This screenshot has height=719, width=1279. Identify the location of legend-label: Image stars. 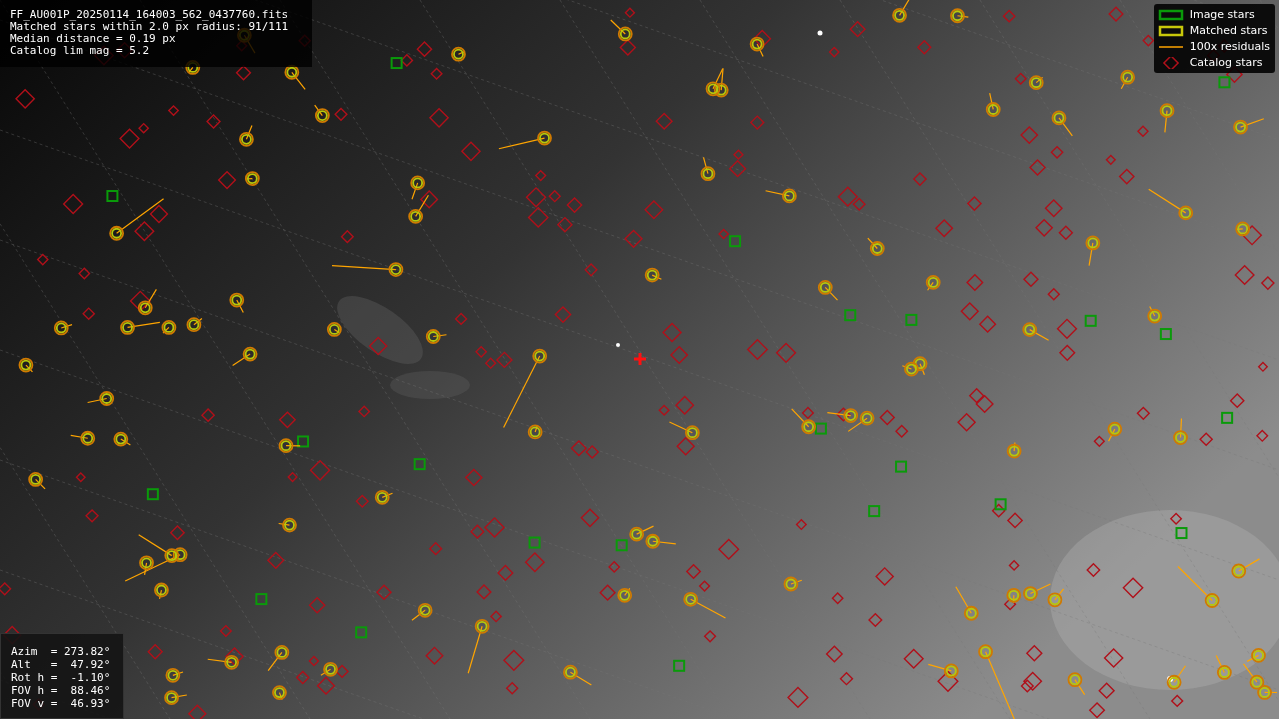
(1222, 14).